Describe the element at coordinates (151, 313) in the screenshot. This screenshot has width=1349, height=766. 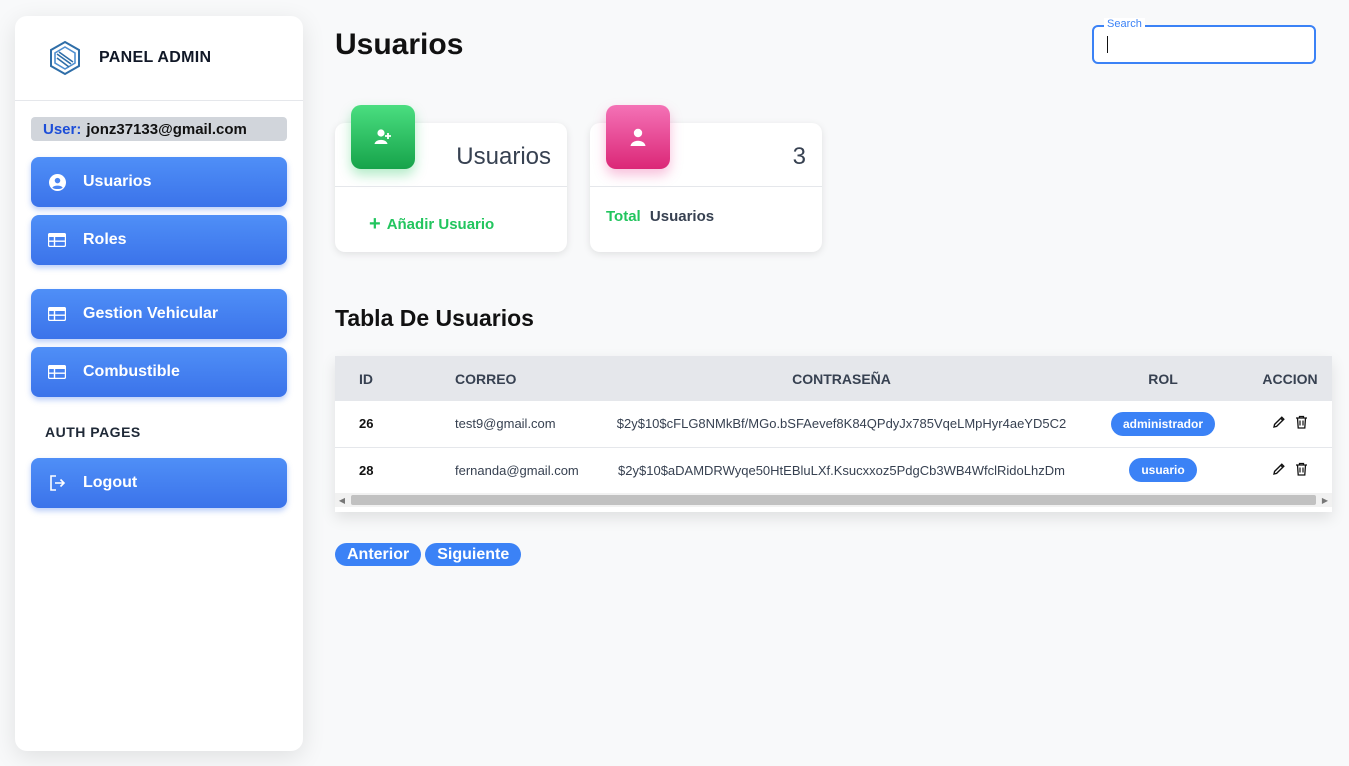
I see `sidebar-item-label: Gestion Vehicular` at that location.